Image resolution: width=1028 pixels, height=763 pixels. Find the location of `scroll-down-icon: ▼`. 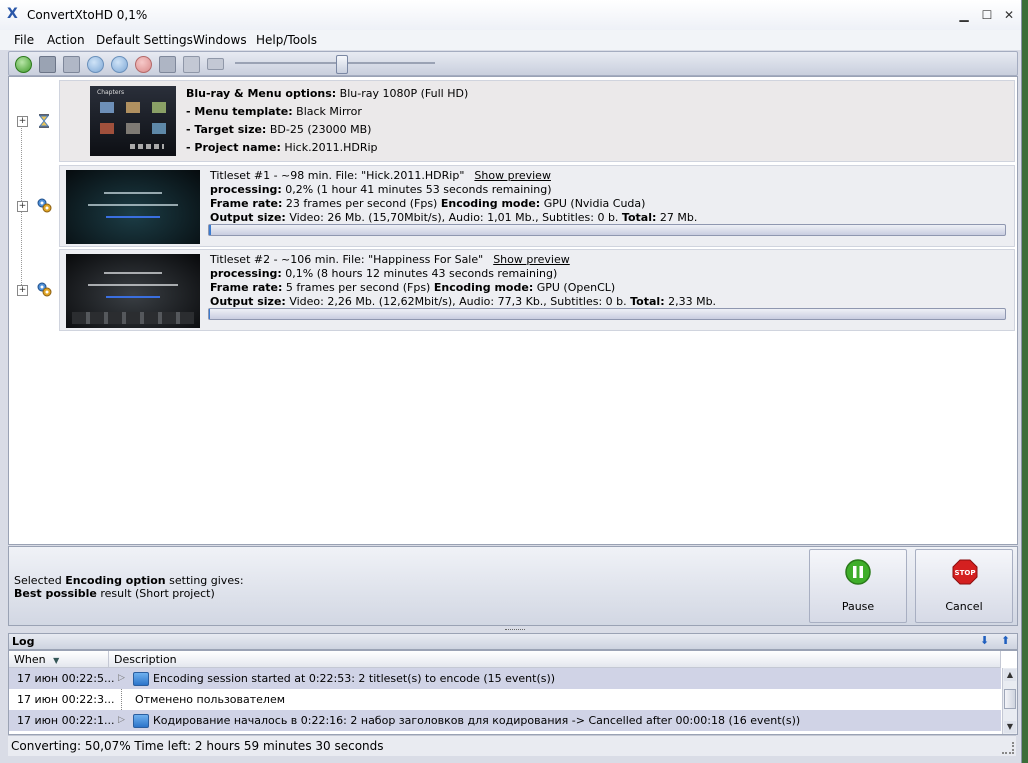

scroll-down-icon: ▼ is located at coordinates (1010, 727).